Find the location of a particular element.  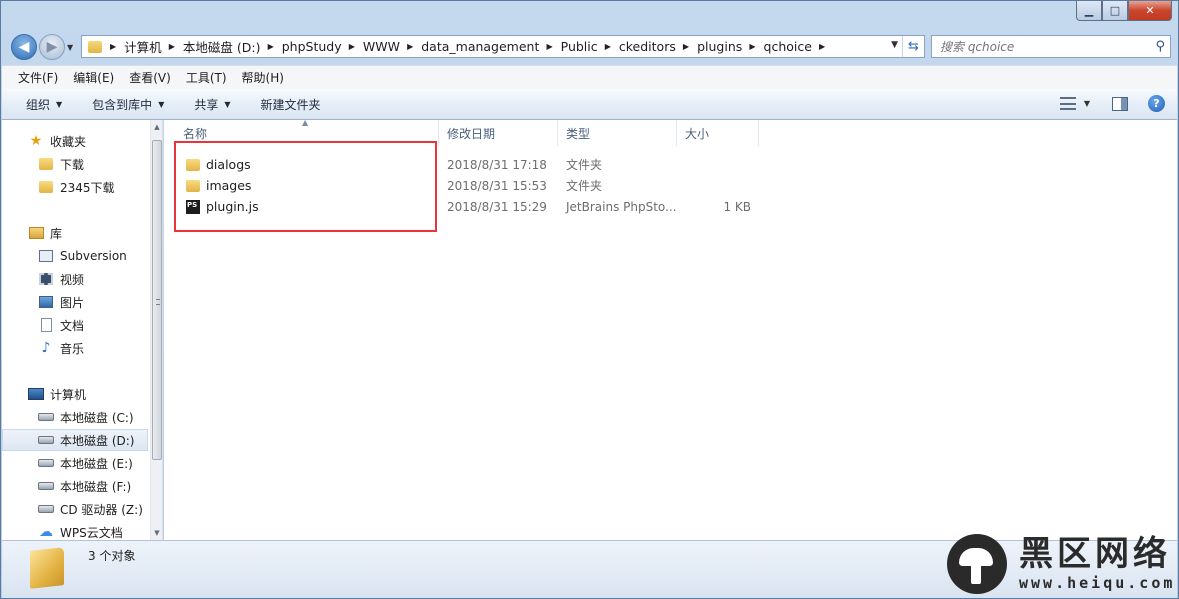

menu-edit: 编辑(E) is located at coordinates (93, 77).